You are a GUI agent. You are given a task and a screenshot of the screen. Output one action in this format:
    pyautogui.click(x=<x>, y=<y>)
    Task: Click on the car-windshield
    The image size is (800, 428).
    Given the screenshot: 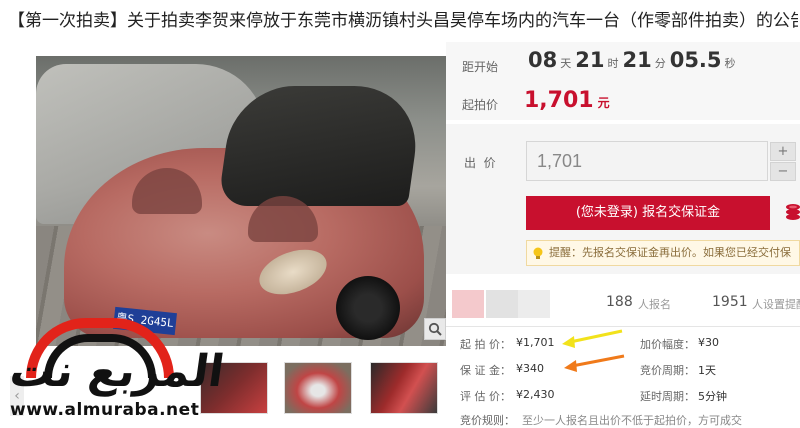 What is the action you would take?
    pyautogui.click(x=321, y=146)
    